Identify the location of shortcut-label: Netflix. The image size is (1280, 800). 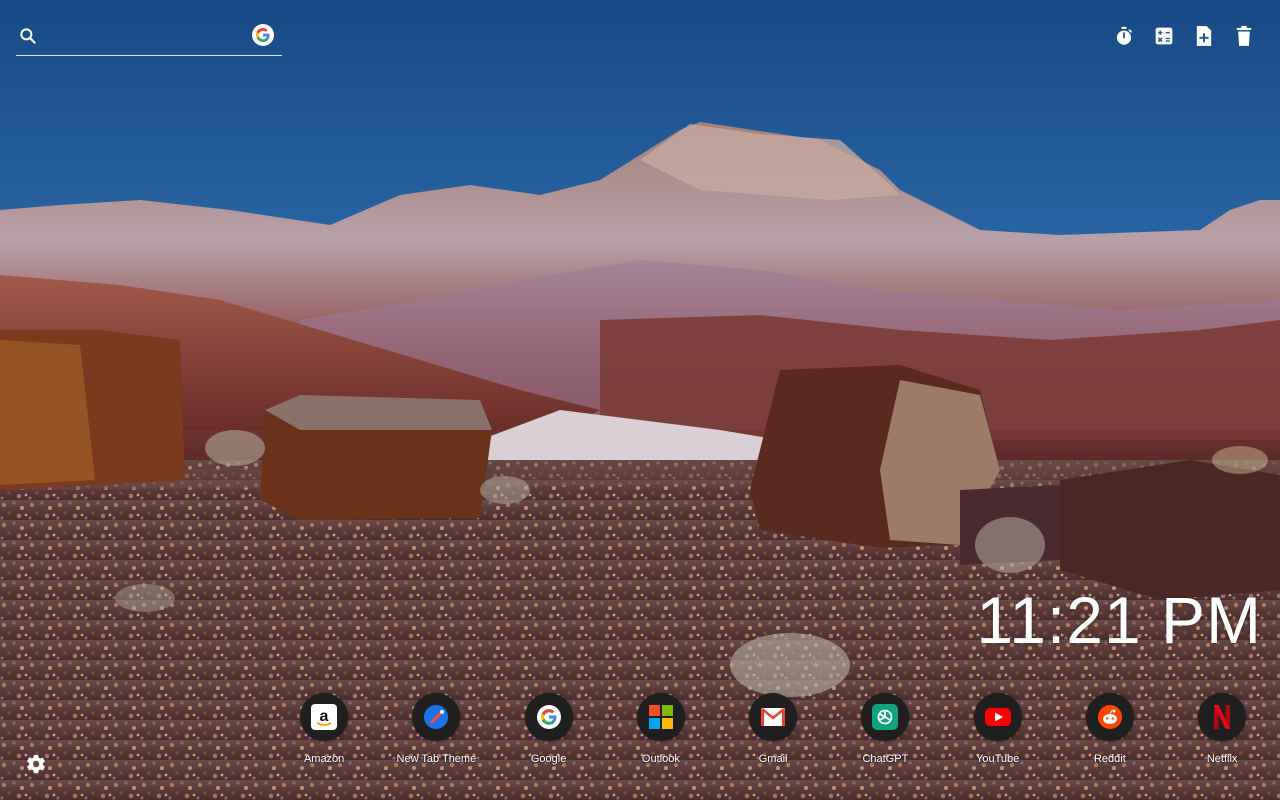
(1222, 759).